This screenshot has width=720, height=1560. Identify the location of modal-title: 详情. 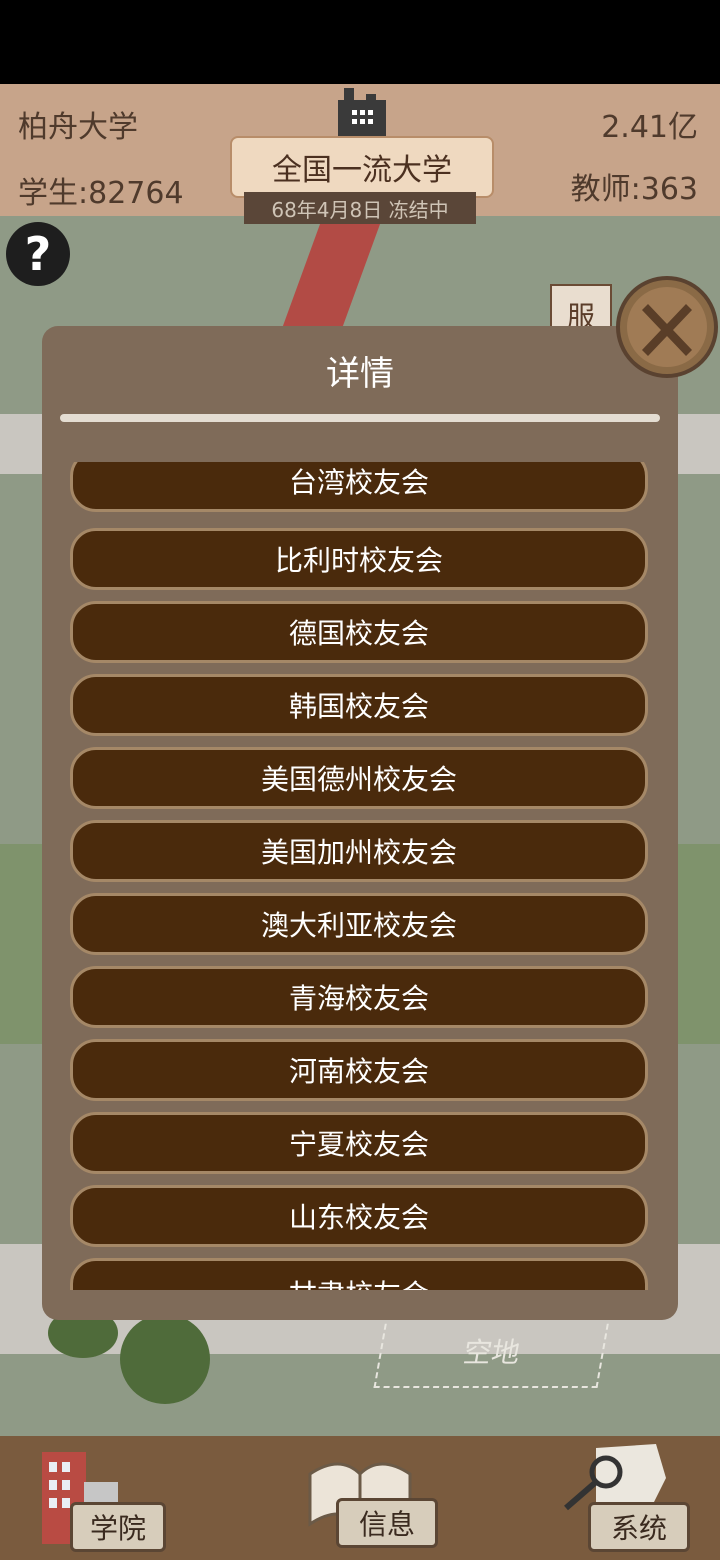
(360, 374).